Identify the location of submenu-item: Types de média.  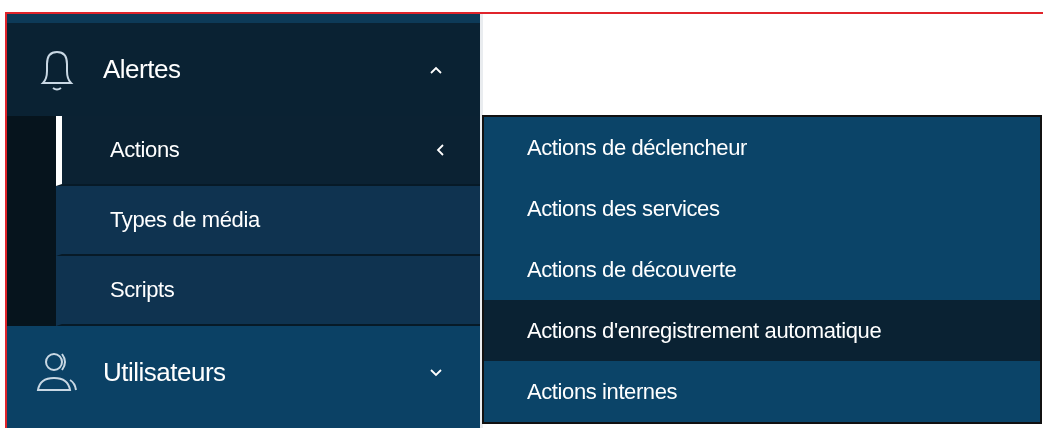
(268, 221).